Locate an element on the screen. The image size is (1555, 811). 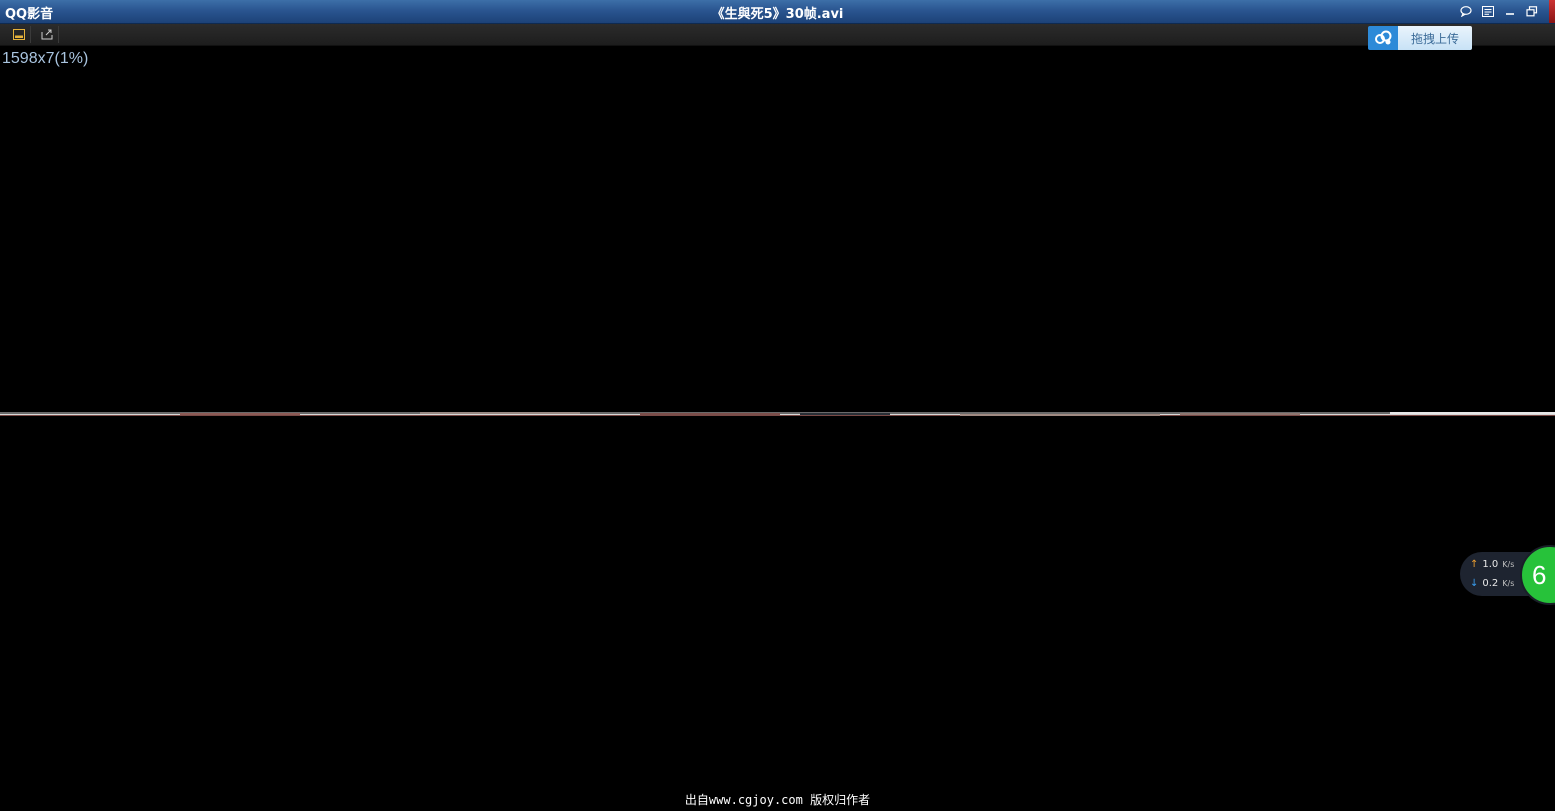
download-speed-unit: K/s is located at coordinates (1508, 583).